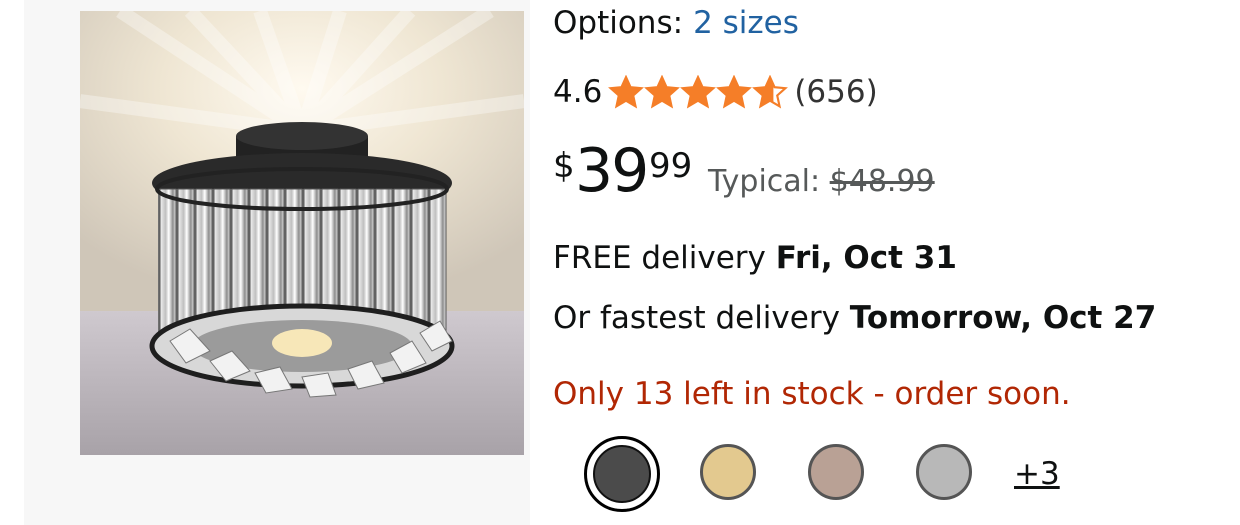  I want to click on star-rating, so click(698, 92).